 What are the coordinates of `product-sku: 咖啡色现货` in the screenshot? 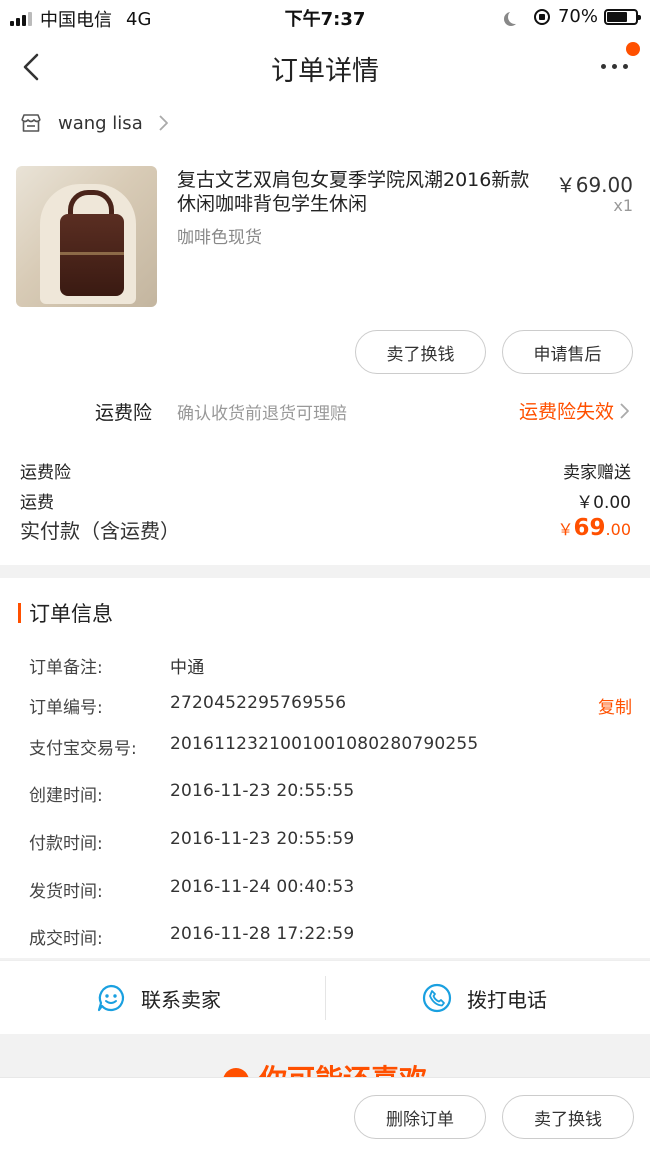 It's located at (219, 238).